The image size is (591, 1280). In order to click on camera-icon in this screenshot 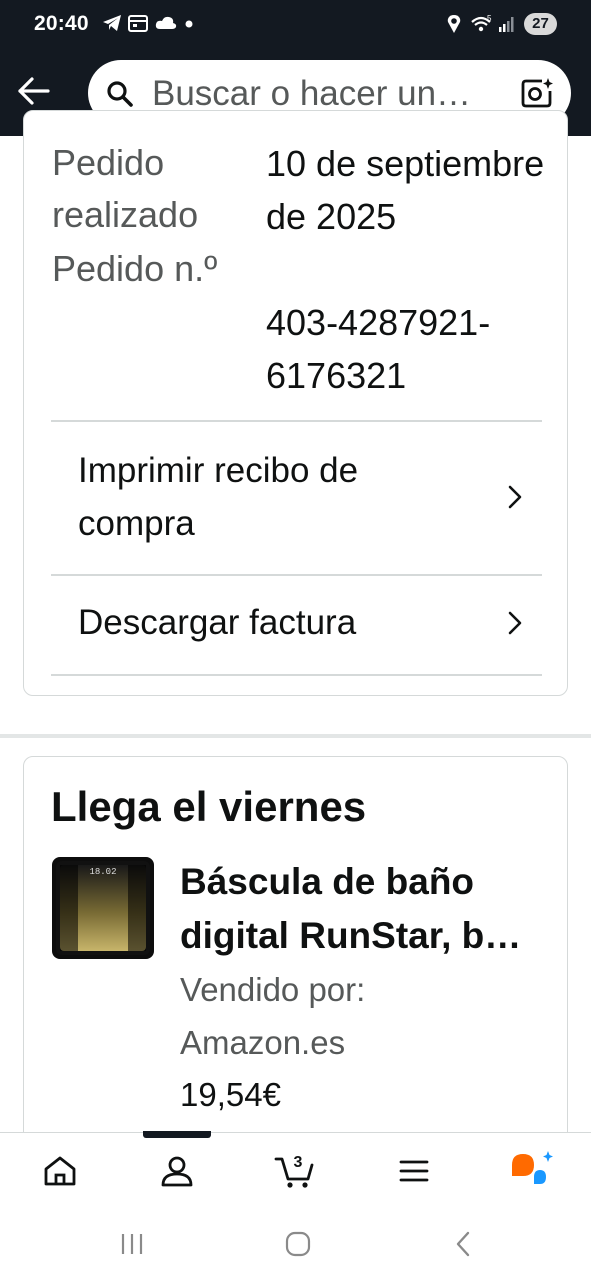, I will do `click(537, 93)`.